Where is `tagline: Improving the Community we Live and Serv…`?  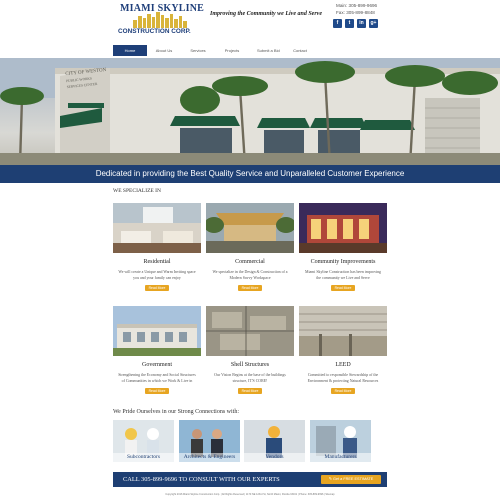
tagline: Improving the Community we Live and Serv… is located at coordinates (266, 14).